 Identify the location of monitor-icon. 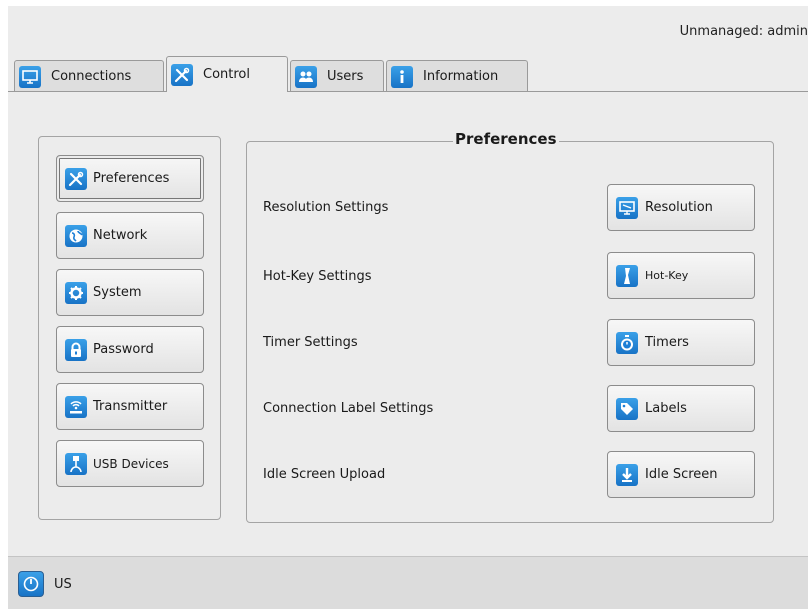
(30, 76).